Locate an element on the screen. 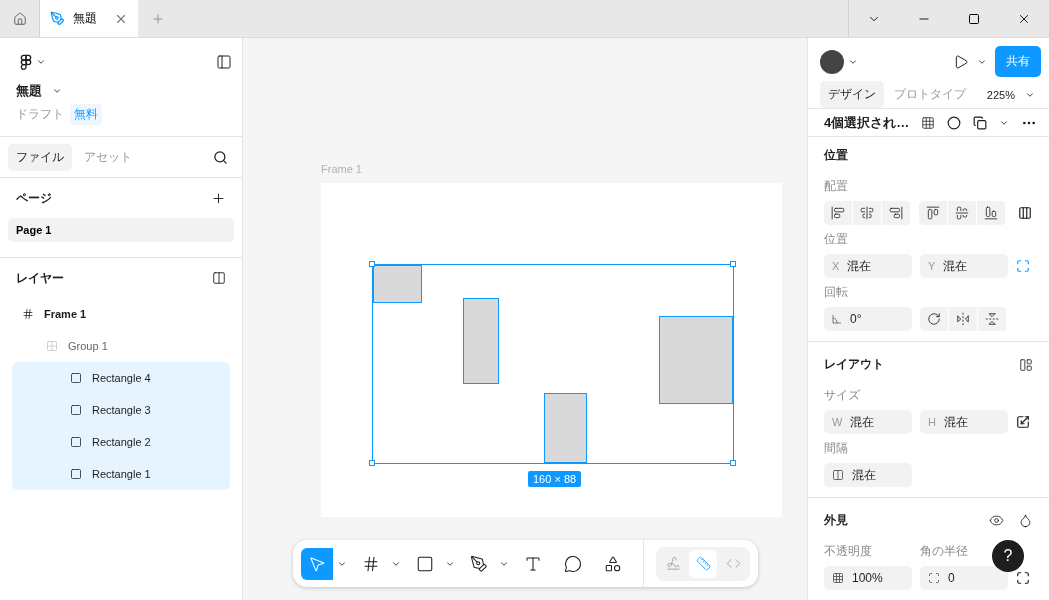 This screenshot has height=600, width=1049. file-location: ドラフト is located at coordinates (40, 114).